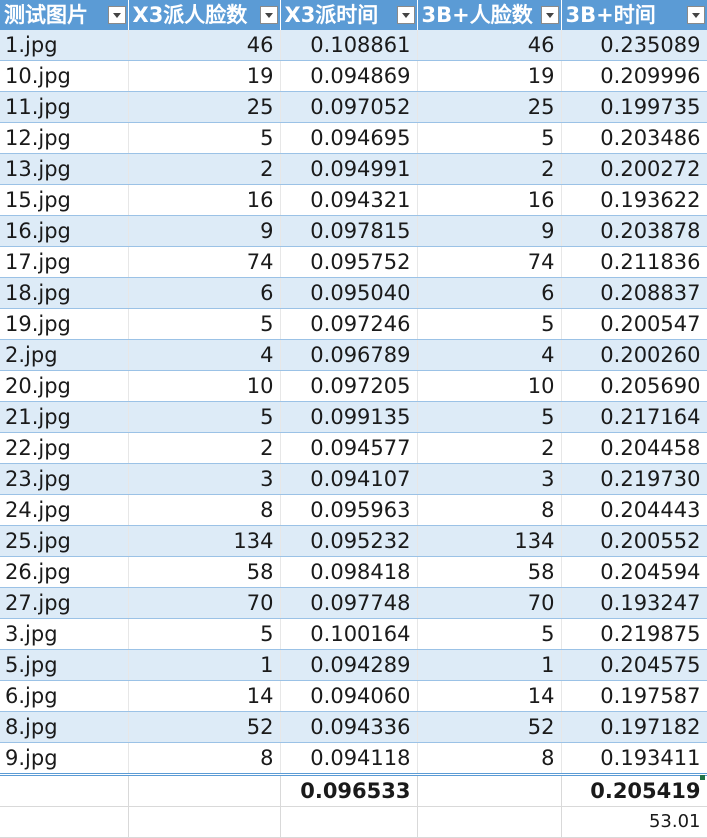 The height and width of the screenshot is (838, 707). What do you see at coordinates (64, 386) in the screenshot?
I see `image-name-cell: 20.jpg` at bounding box center [64, 386].